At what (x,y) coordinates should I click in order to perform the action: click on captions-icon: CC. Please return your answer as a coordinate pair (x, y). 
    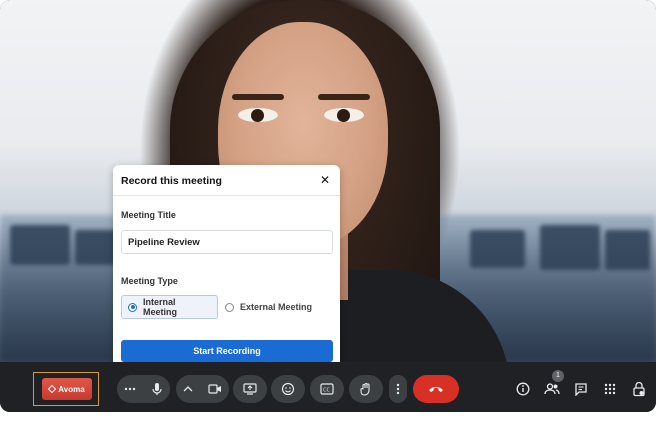
    Looking at the image, I should click on (327, 389).